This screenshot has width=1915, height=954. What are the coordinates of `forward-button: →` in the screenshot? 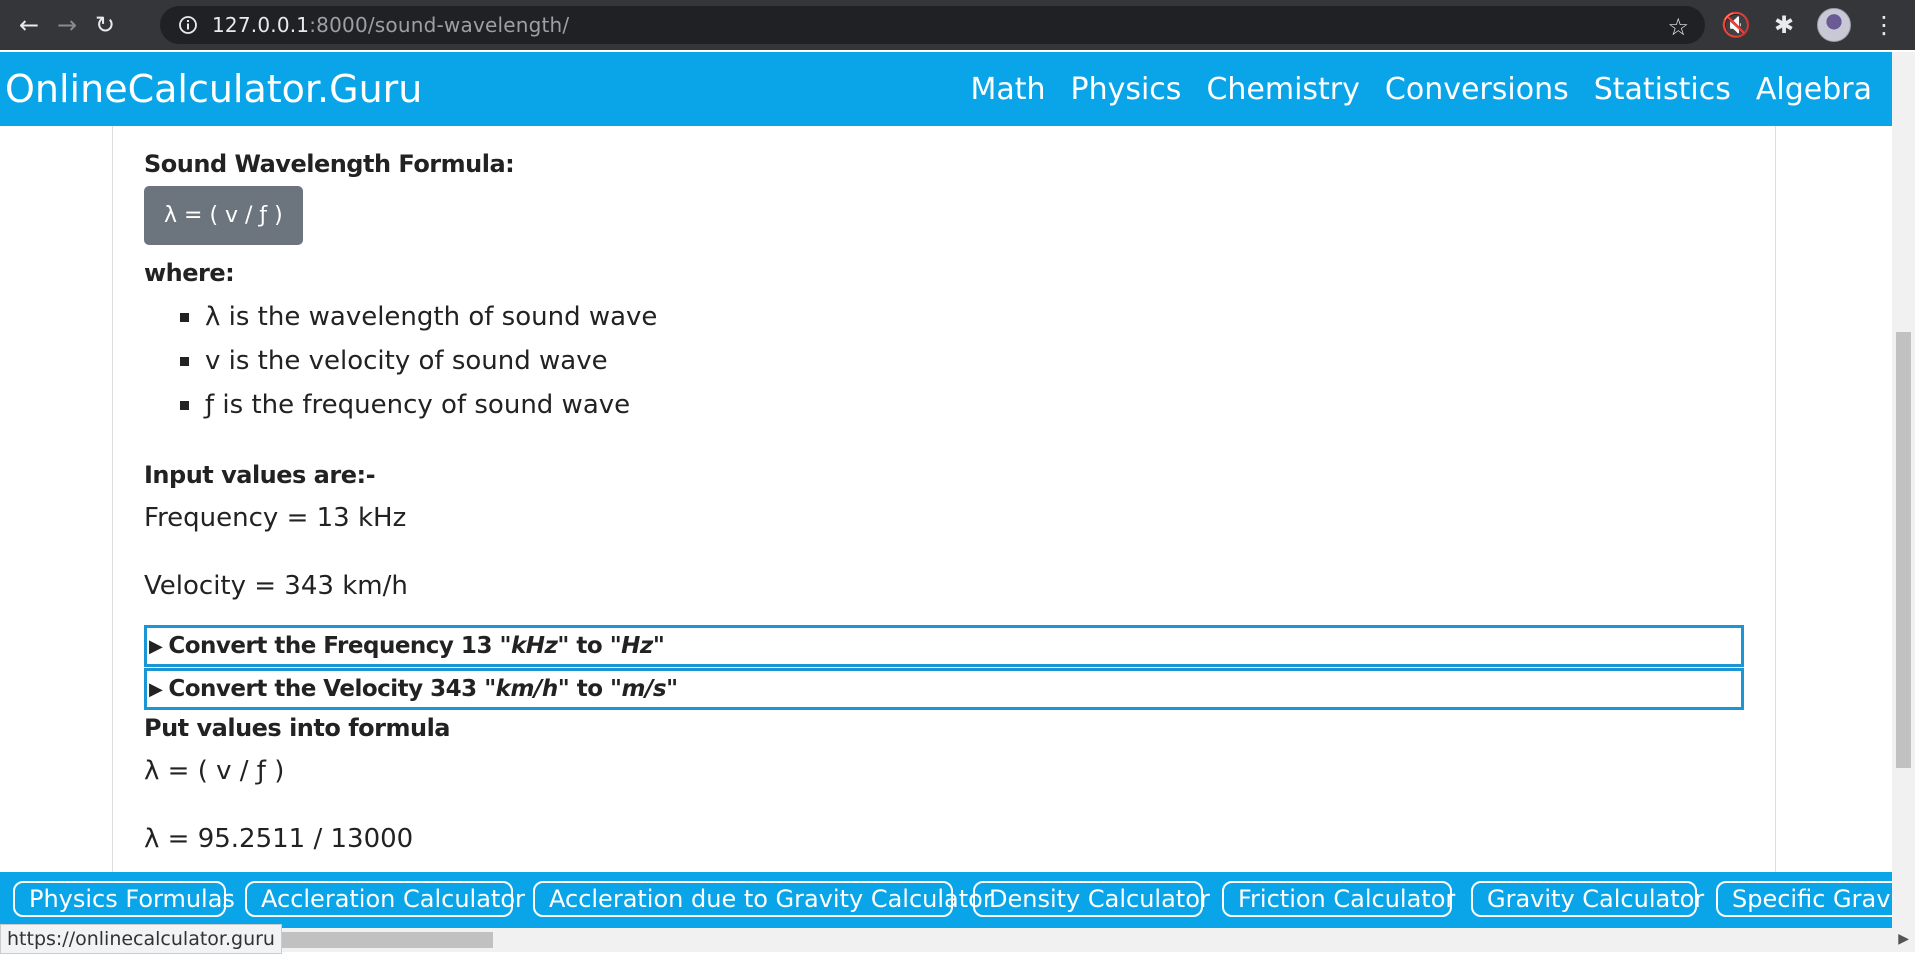 It's located at (67, 25).